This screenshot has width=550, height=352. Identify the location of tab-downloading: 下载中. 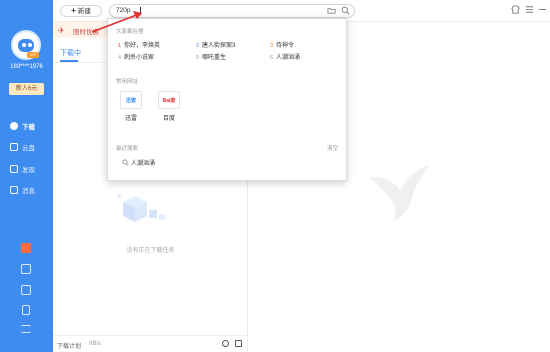
(70, 53).